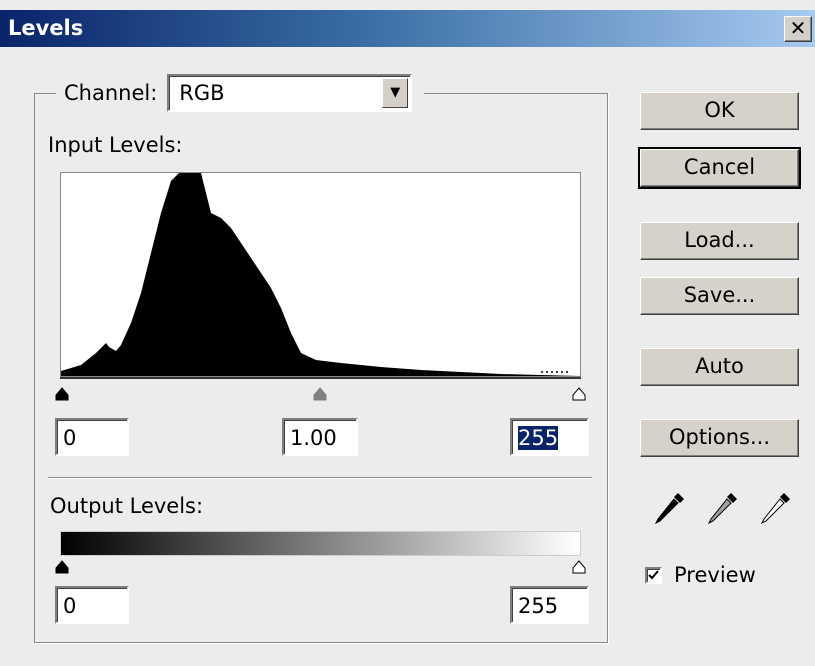 This screenshot has width=815, height=666. I want to click on input-gamma-field: 1.00, so click(320, 437).